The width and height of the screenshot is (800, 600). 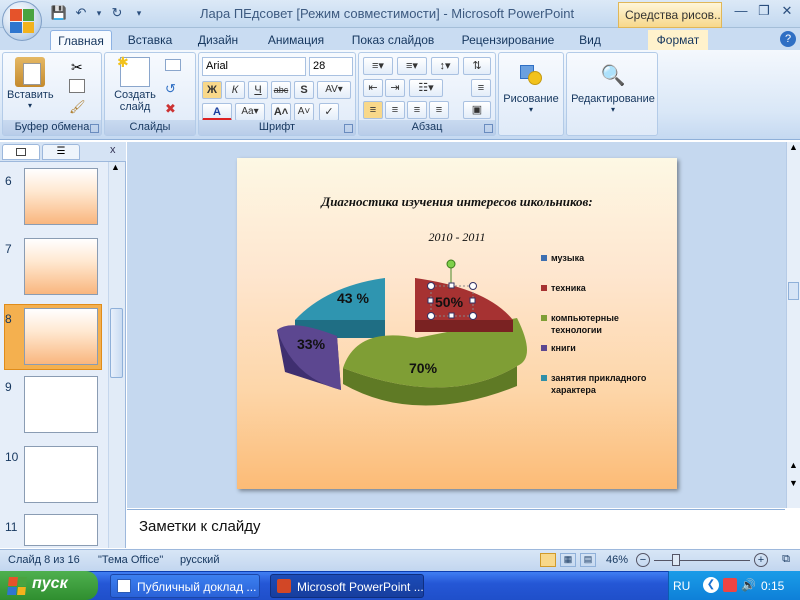 I want to click on align-center-icon: ≡, so click(x=395, y=110).